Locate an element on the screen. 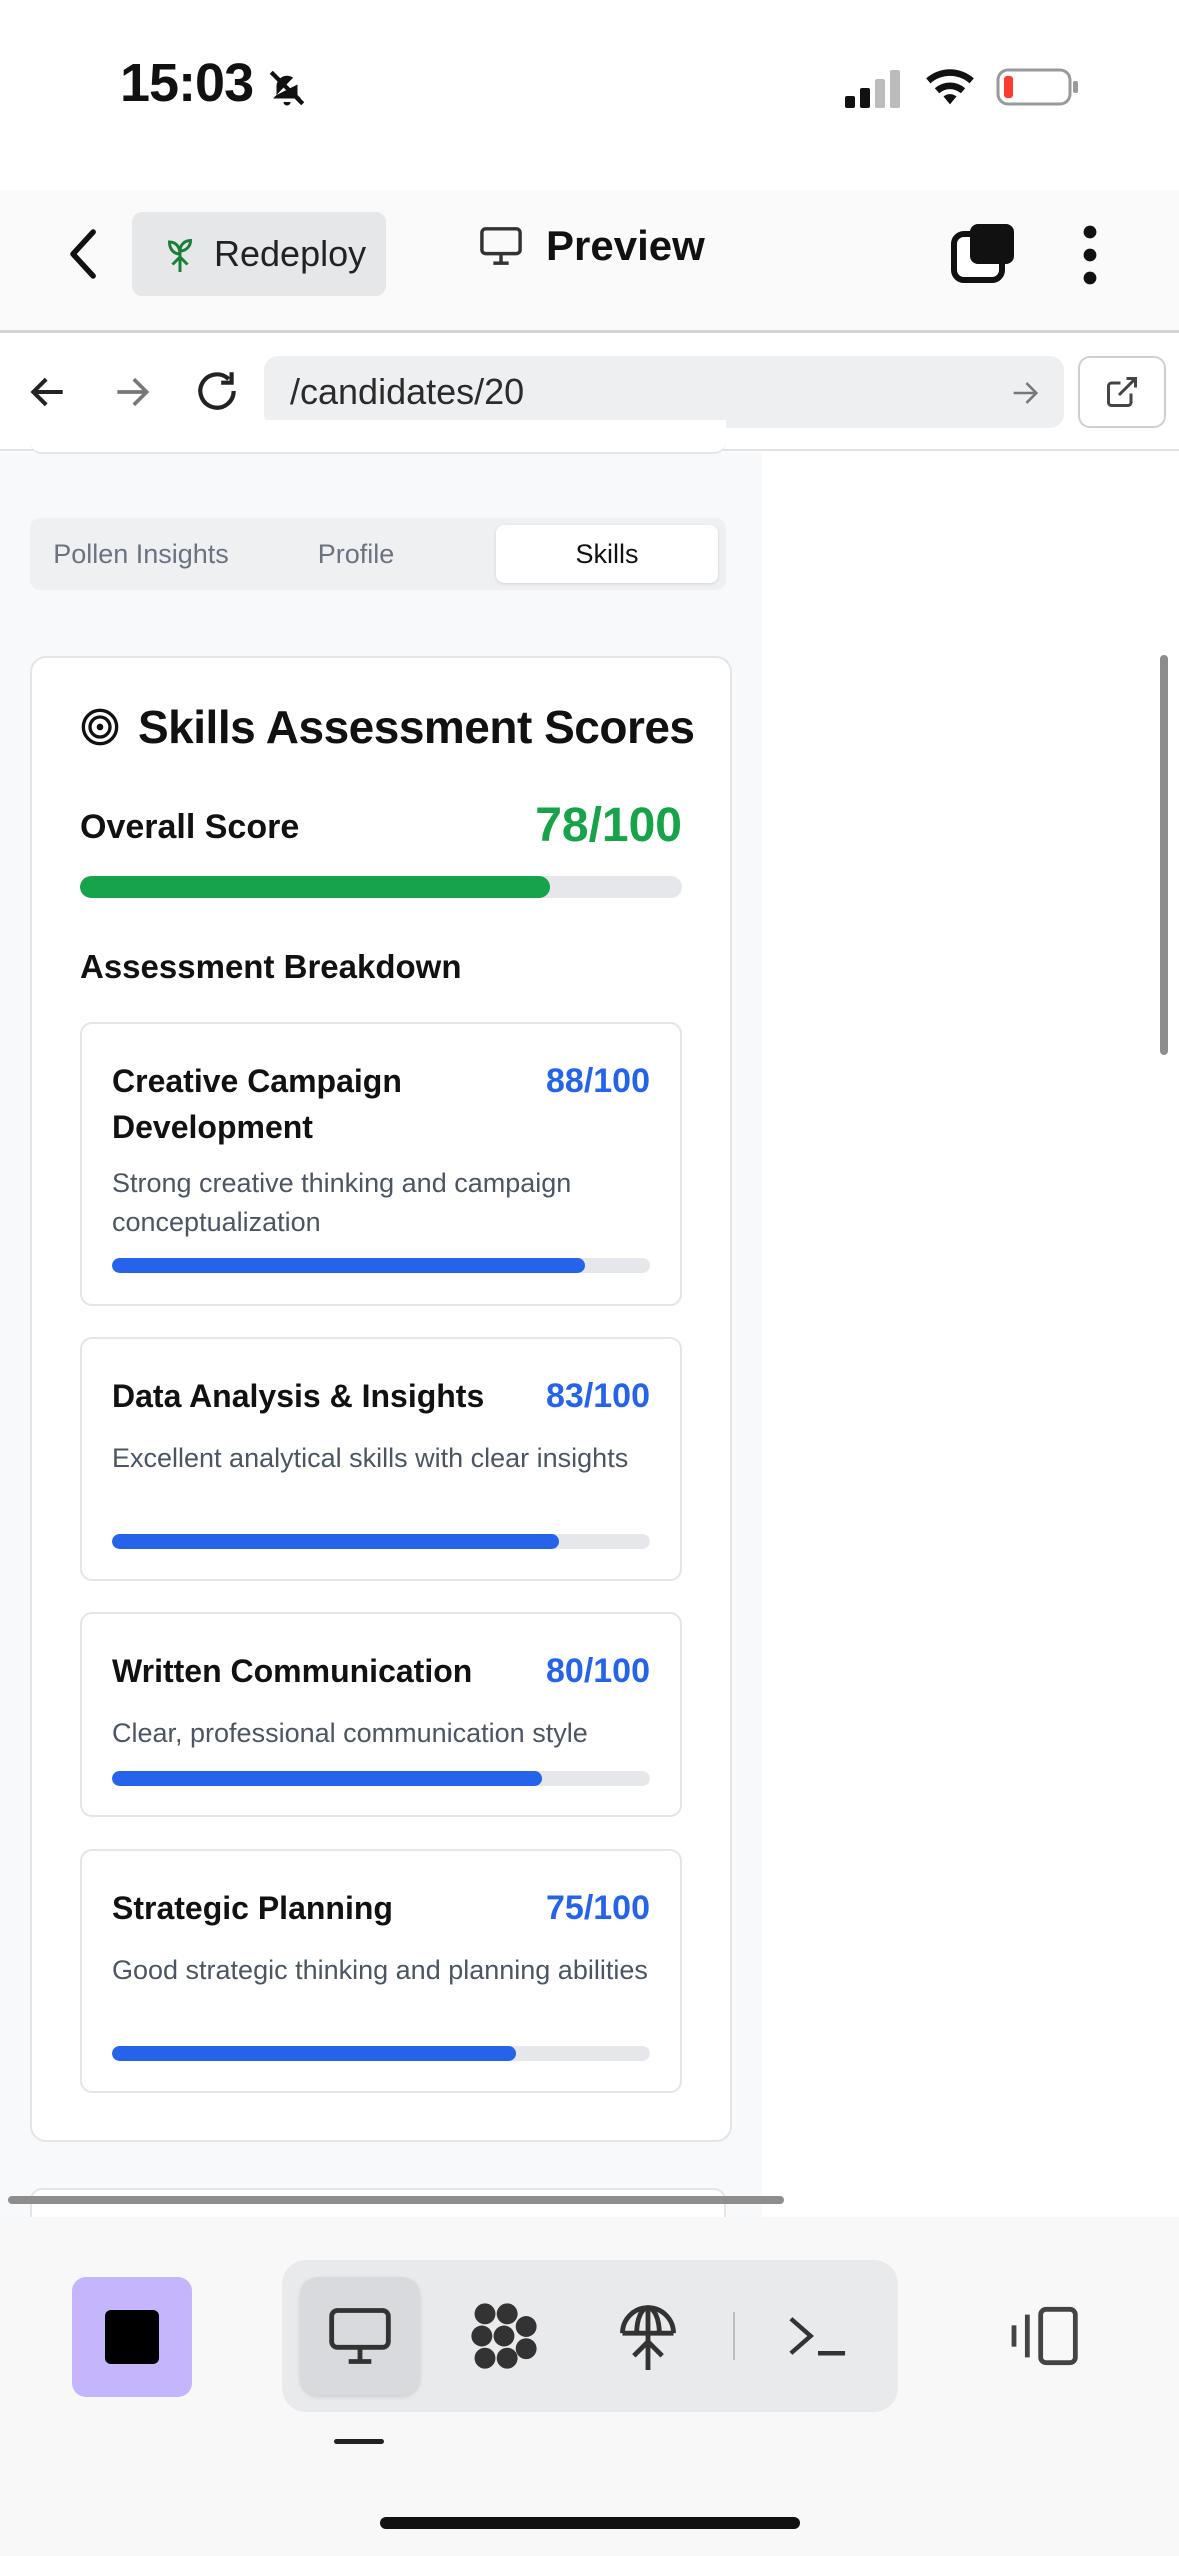 This screenshot has height=2556, width=1179. deploy-button is located at coordinates (648, 2336).